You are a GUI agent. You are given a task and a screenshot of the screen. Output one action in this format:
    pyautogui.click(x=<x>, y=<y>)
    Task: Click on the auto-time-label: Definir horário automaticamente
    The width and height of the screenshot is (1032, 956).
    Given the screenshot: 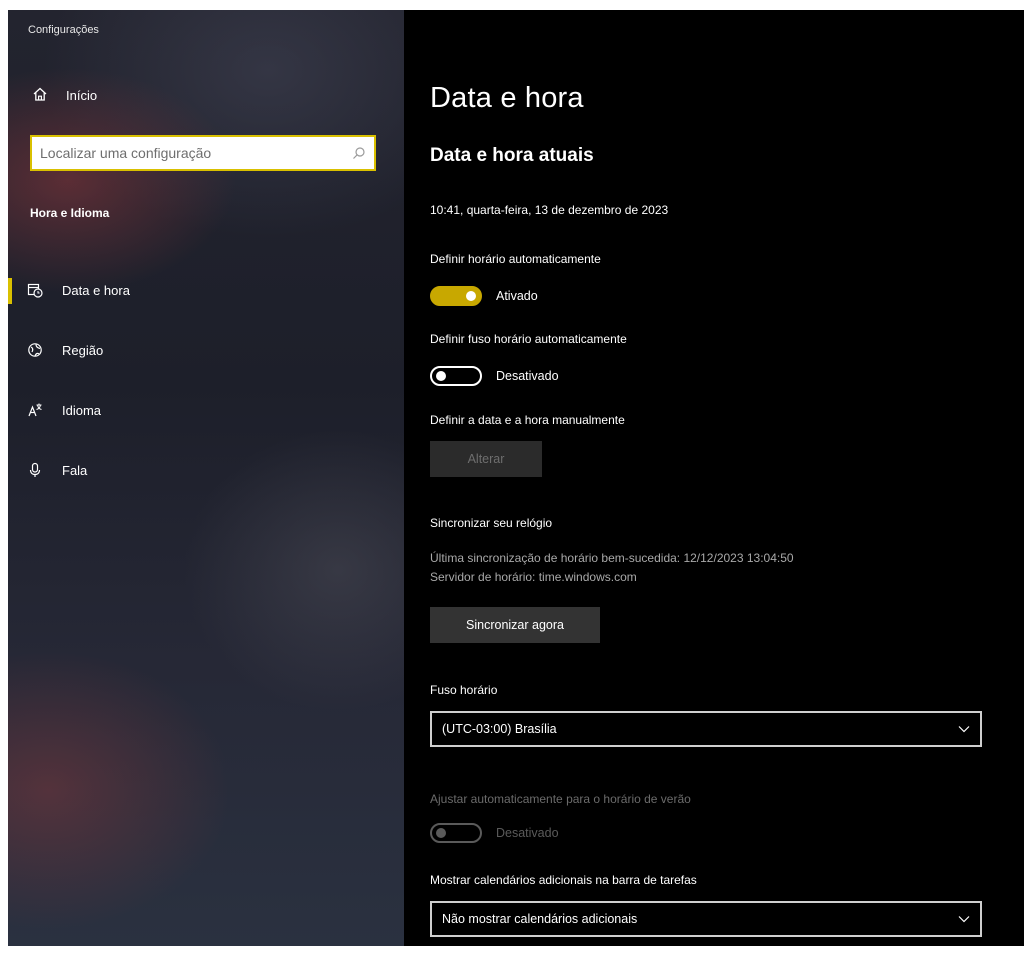 What is the action you would take?
    pyautogui.click(x=515, y=259)
    